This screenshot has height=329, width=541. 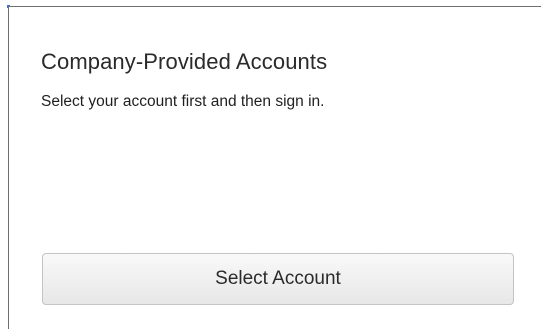 I want to click on select-account-button: Select Account, so click(x=278, y=279).